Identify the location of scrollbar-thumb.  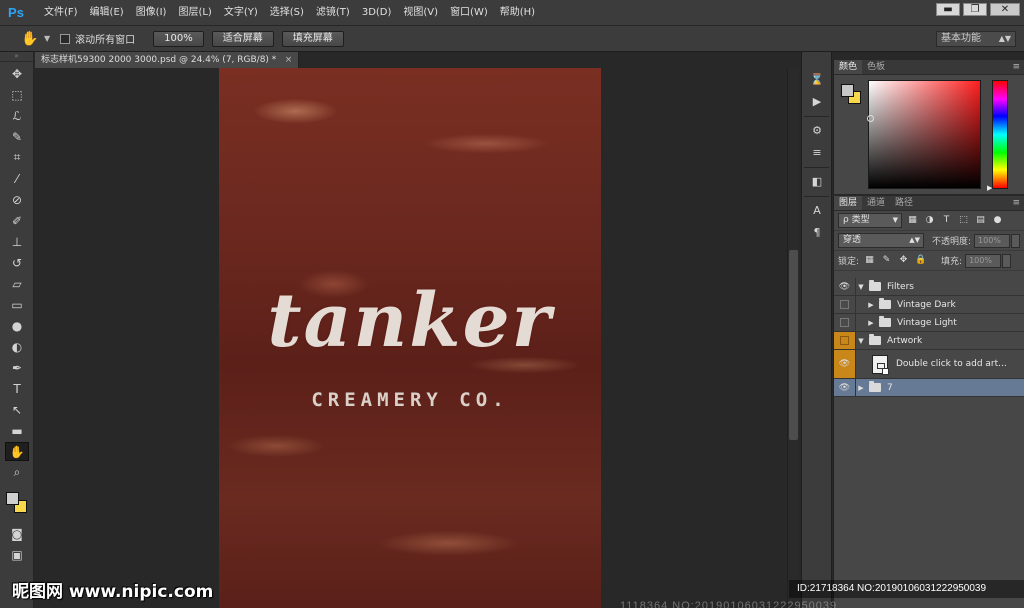
(793, 345).